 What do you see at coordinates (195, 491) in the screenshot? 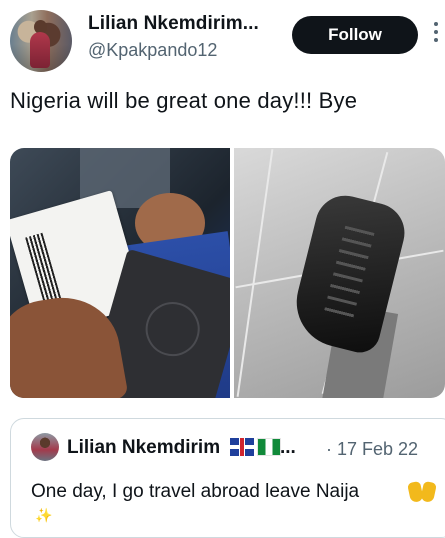
I see `quoted-tweet-text: One day, I go travel abroad leave Naija` at bounding box center [195, 491].